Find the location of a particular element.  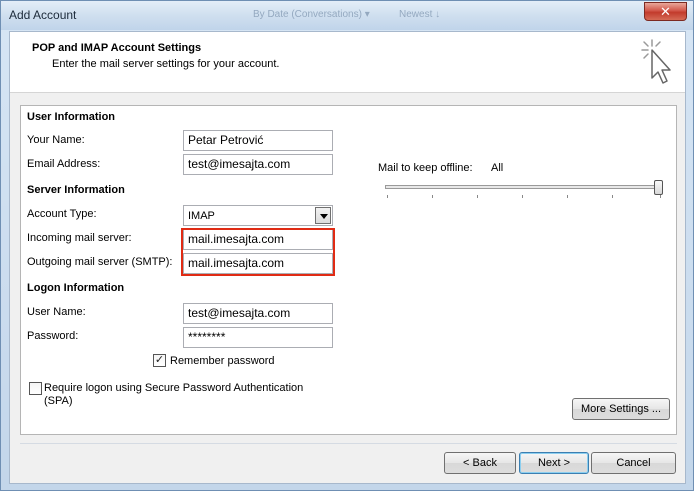

mail-offline-value: All is located at coordinates (497, 168).